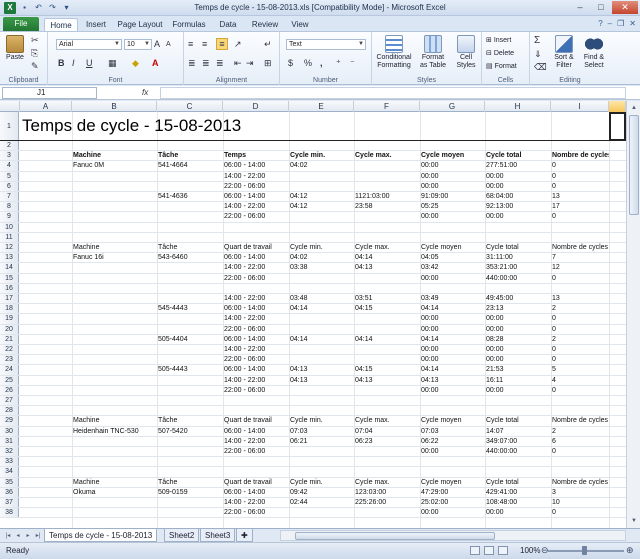 The height and width of the screenshot is (559, 640). What do you see at coordinates (580, 381) in the screenshot?
I see `table-cell: 4` at bounding box center [580, 381].